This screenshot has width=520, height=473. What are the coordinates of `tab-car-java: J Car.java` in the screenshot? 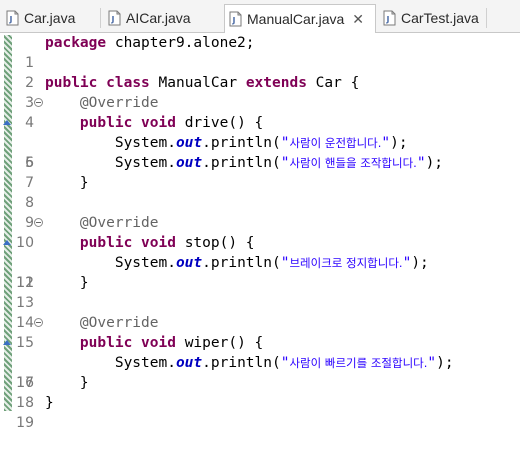 It's located at (40, 18).